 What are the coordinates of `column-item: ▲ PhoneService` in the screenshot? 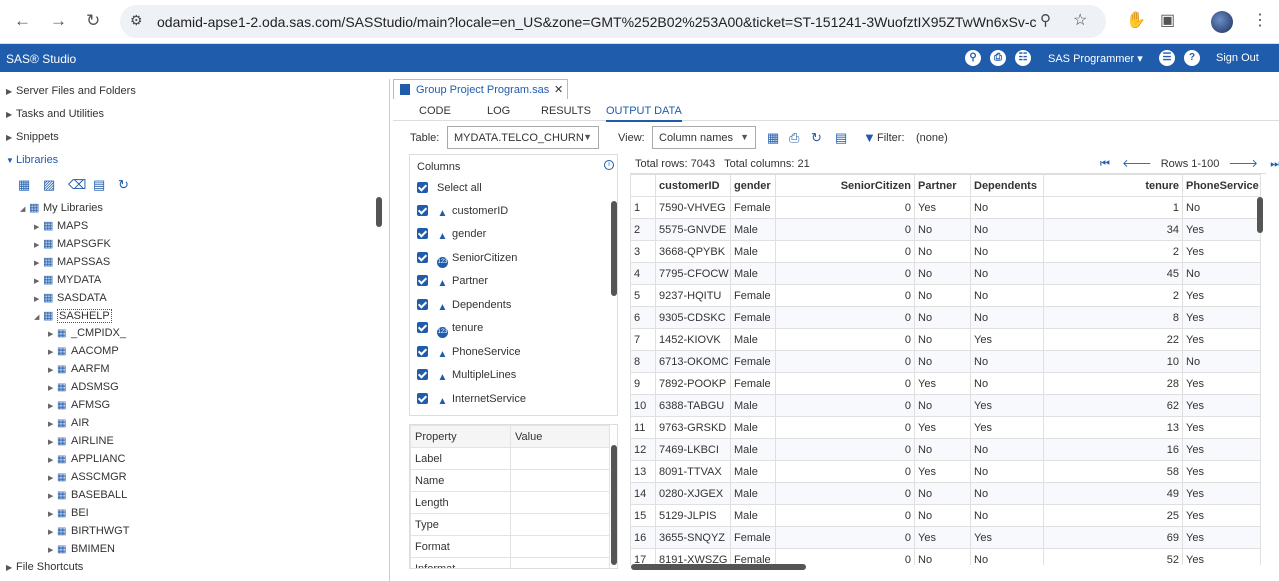 It's located at (469, 357).